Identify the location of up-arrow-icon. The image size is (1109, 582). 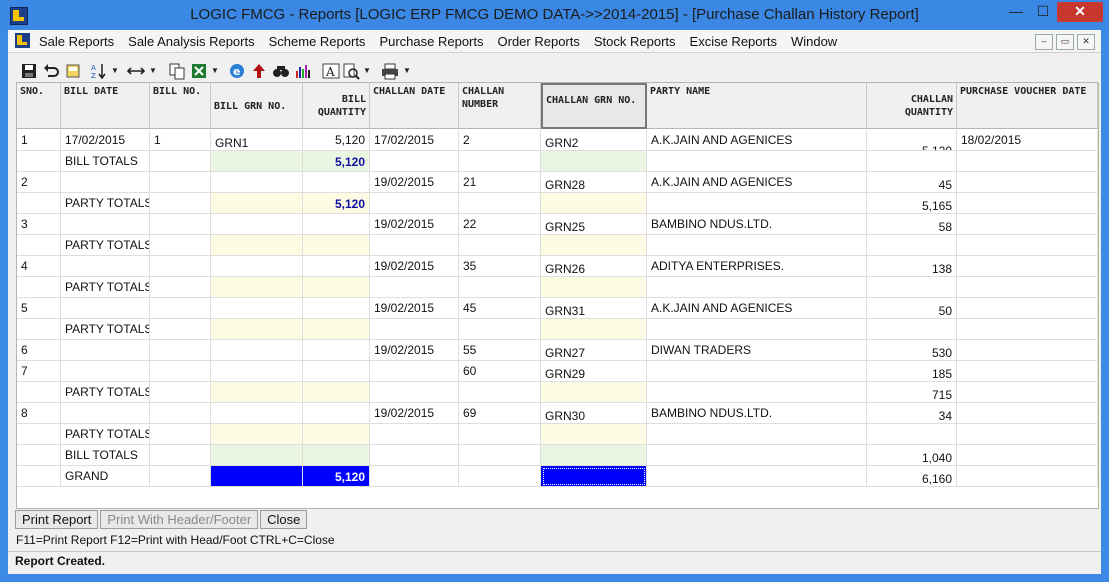
(259, 71).